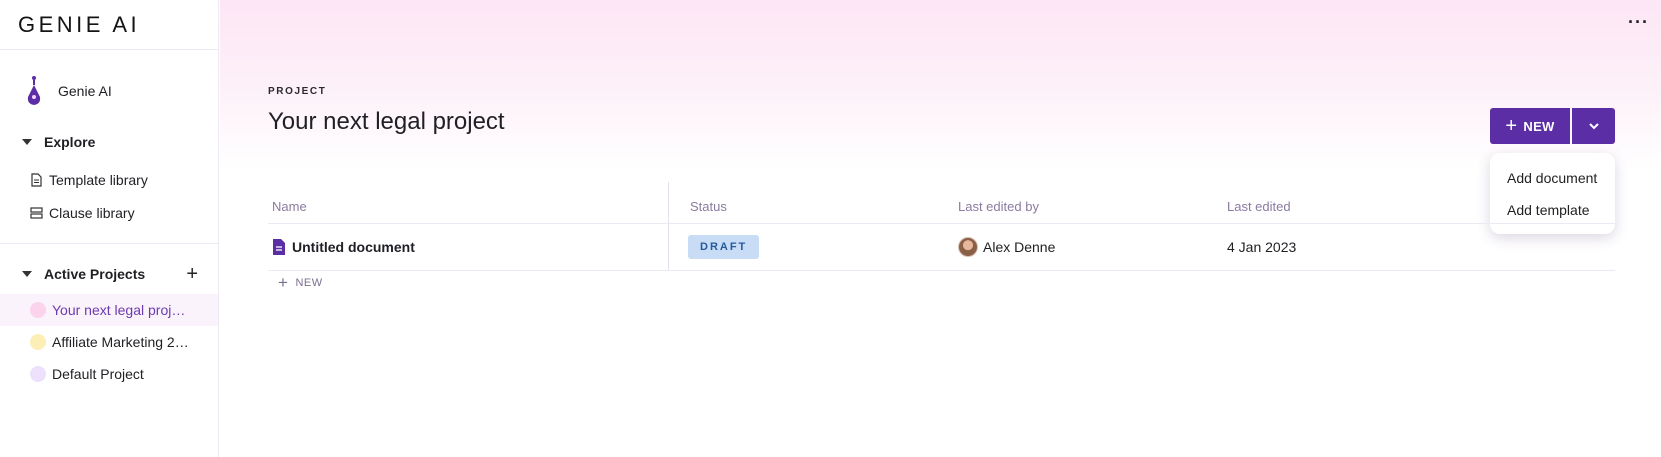  I want to click on clause-icon, so click(36, 212).